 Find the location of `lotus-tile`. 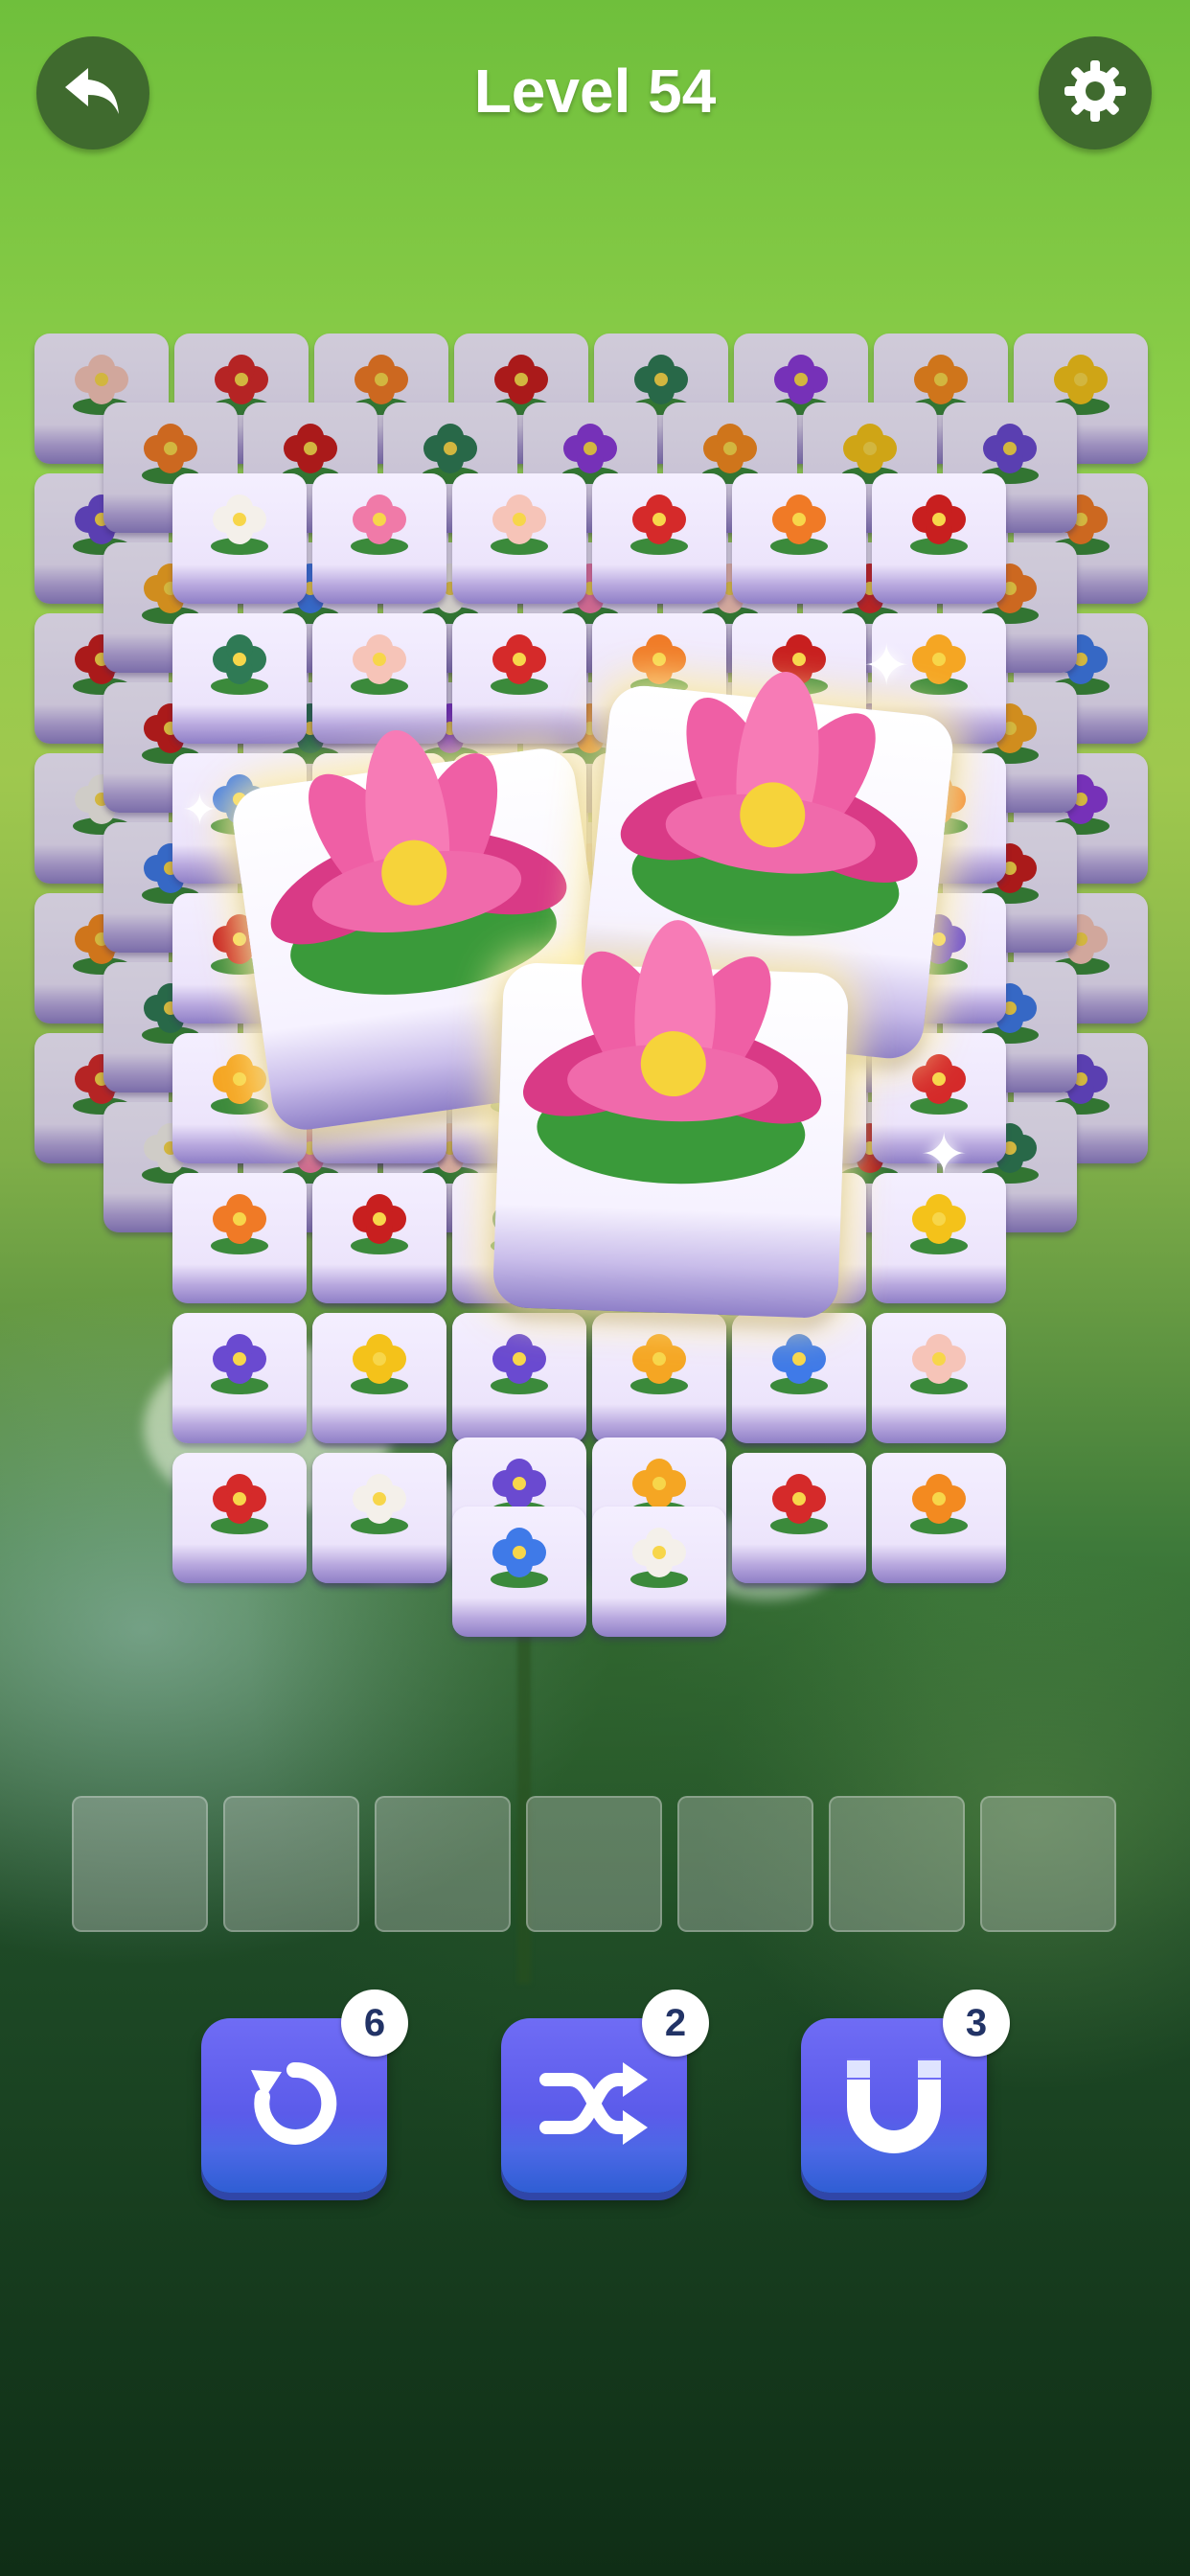

lotus-tile is located at coordinates (671, 1120).